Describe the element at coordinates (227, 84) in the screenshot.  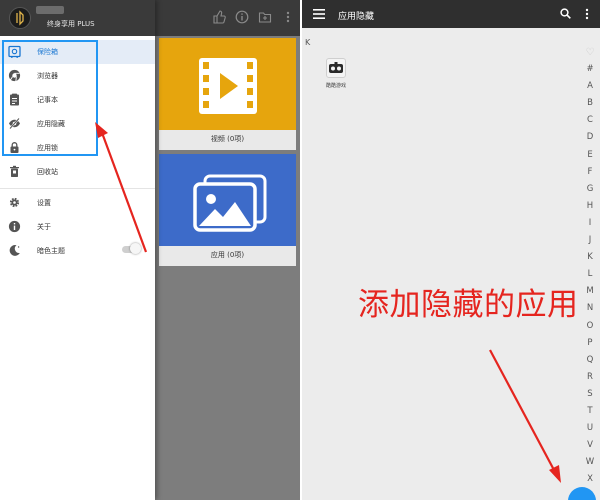
I see `video-icon` at that location.